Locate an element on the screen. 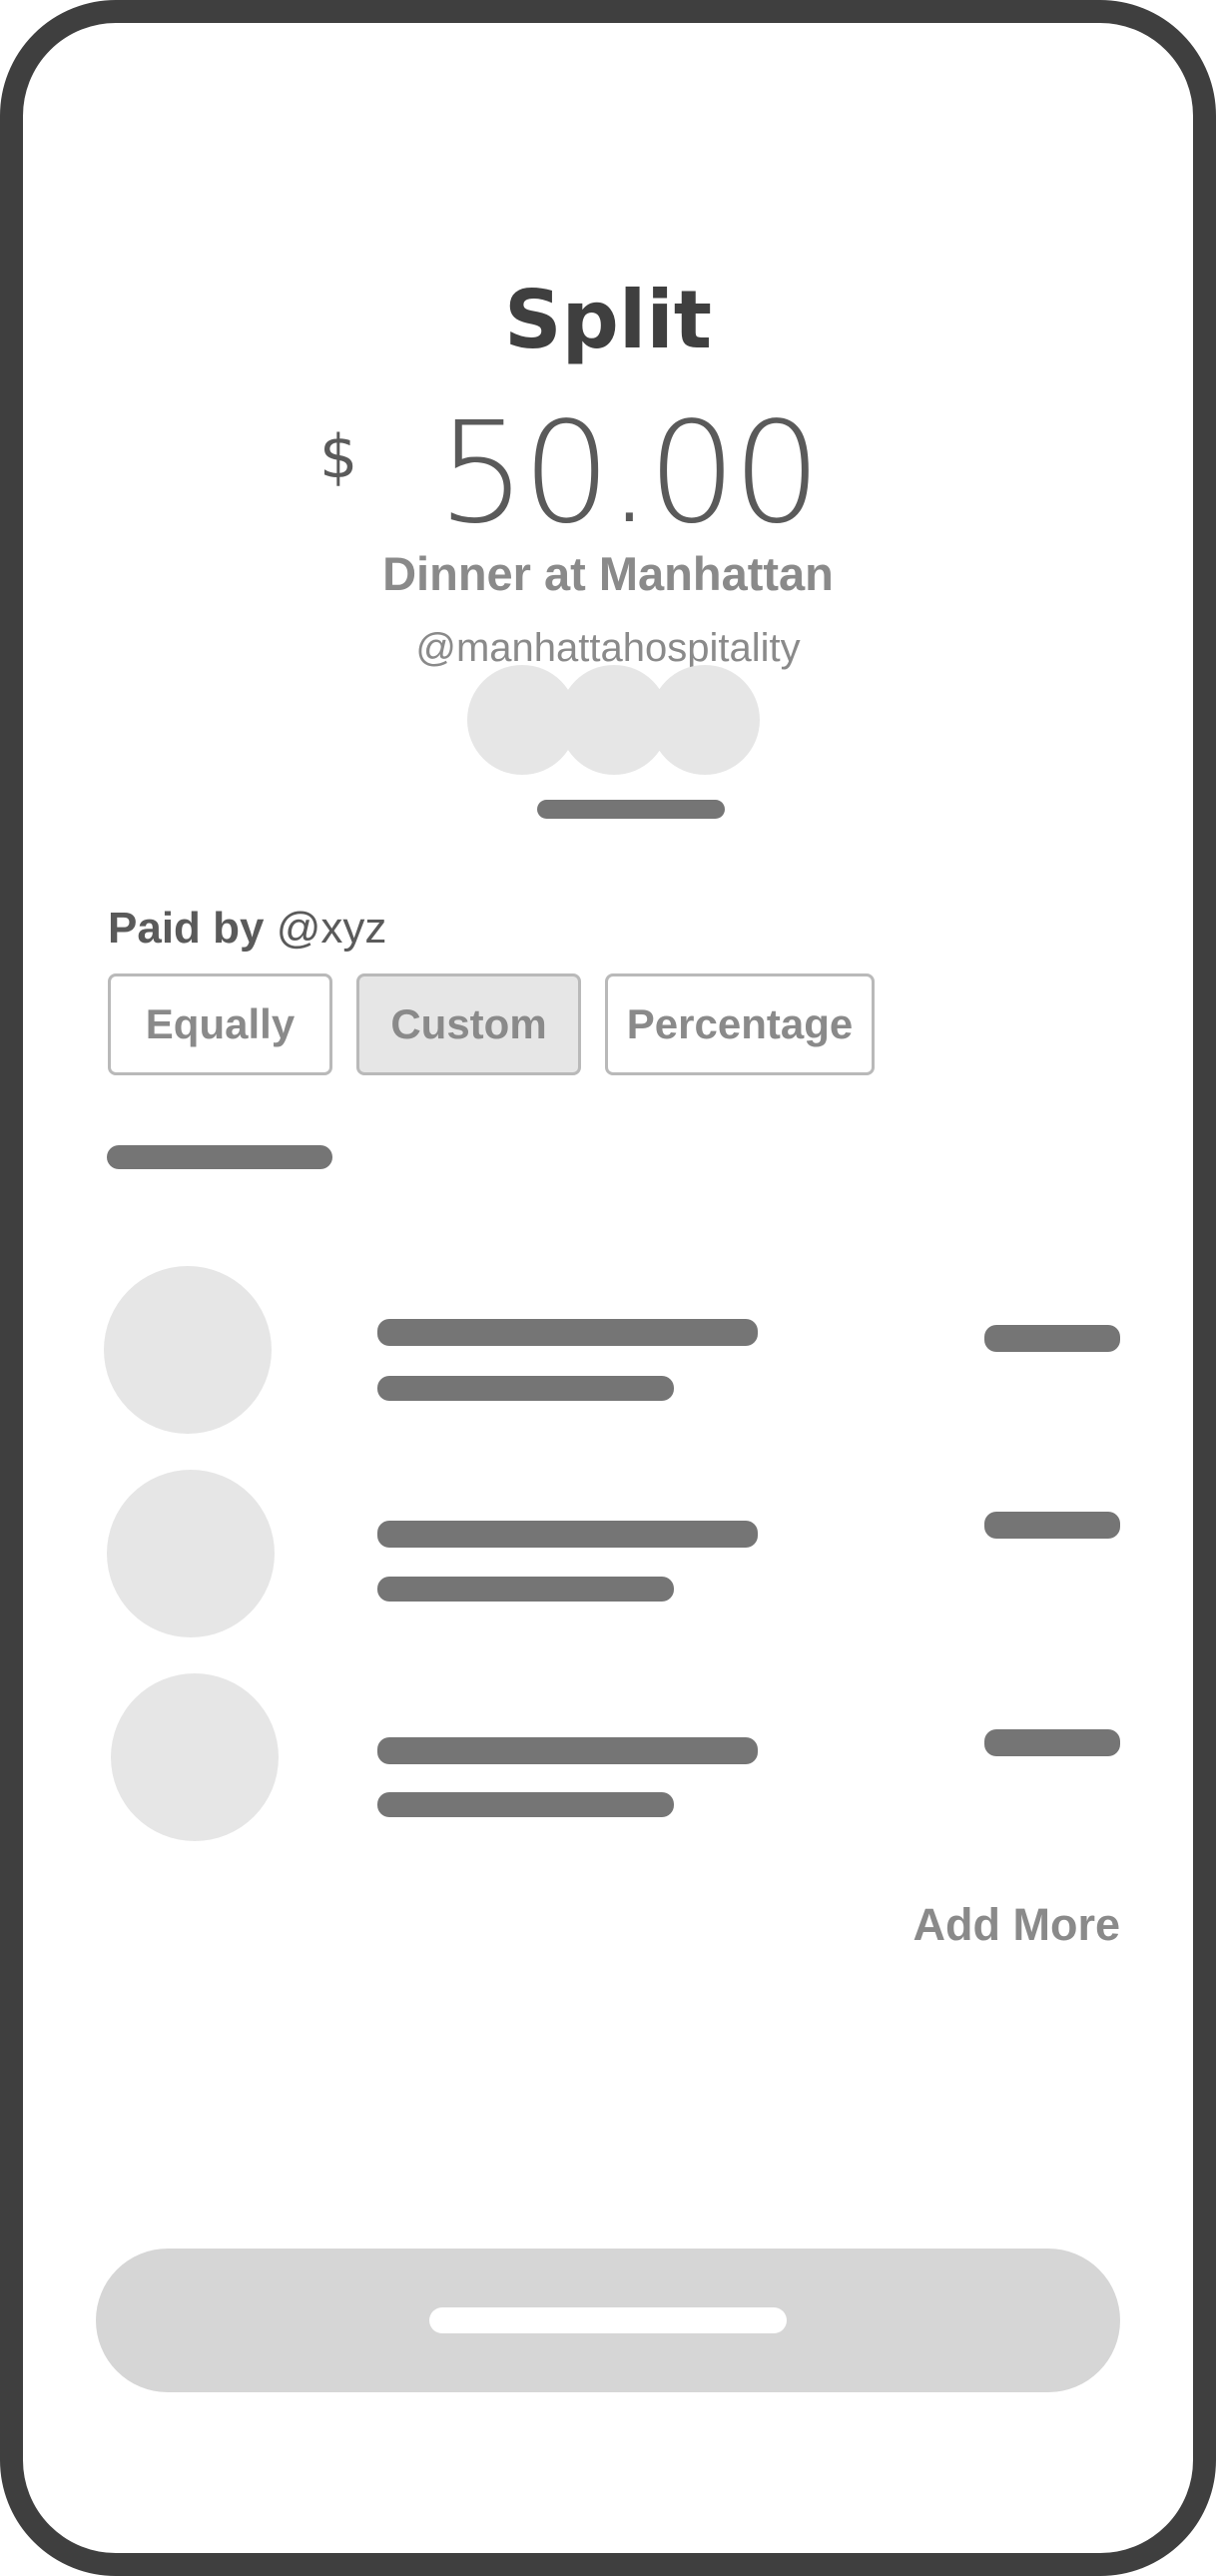 The height and width of the screenshot is (2576, 1216). button-label-placeholder is located at coordinates (608, 2320).